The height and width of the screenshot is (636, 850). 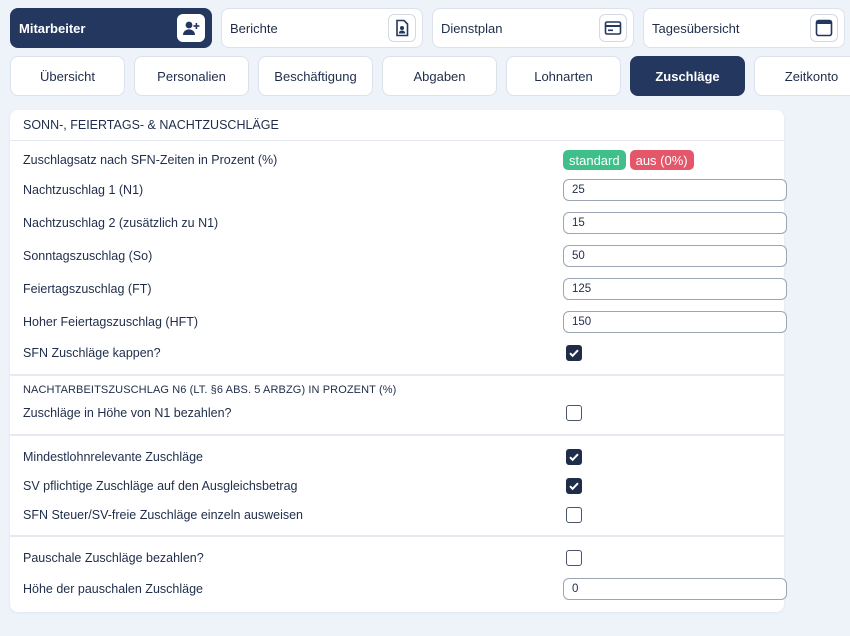 I want to click on panel-title: SONN-, FEIERTAGS- & NACHTZUSCHLÄGE, so click(x=397, y=125).